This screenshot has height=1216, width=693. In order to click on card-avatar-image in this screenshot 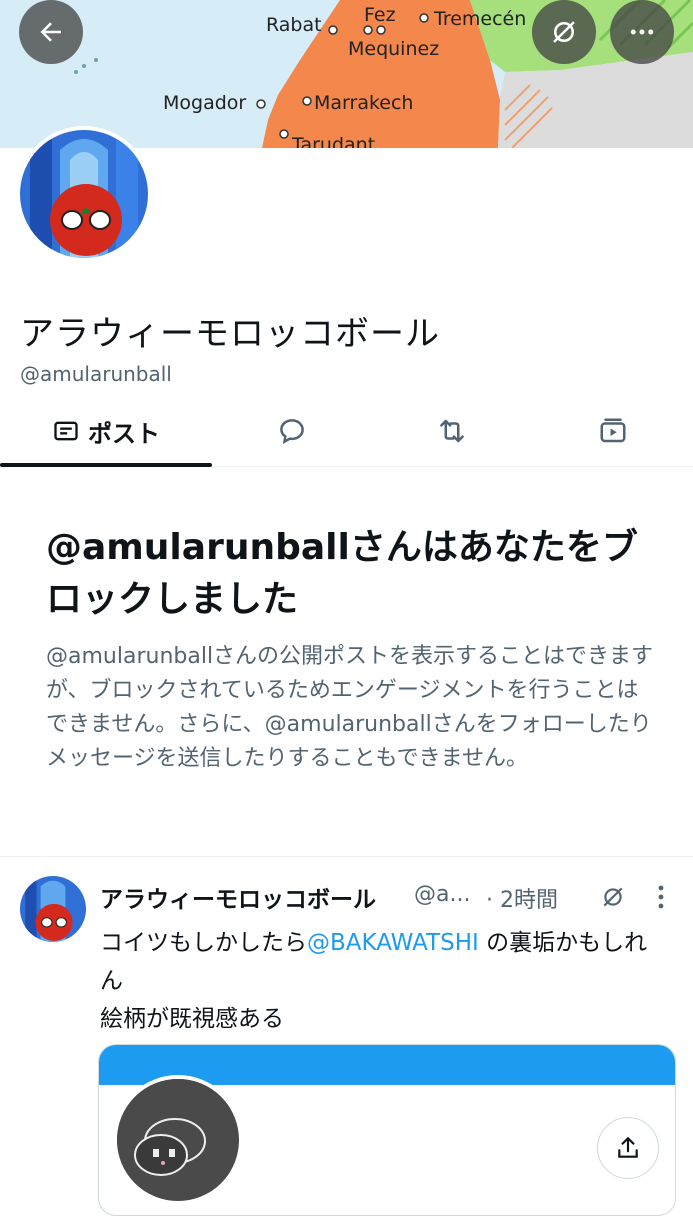, I will do `click(174, 1136)`.